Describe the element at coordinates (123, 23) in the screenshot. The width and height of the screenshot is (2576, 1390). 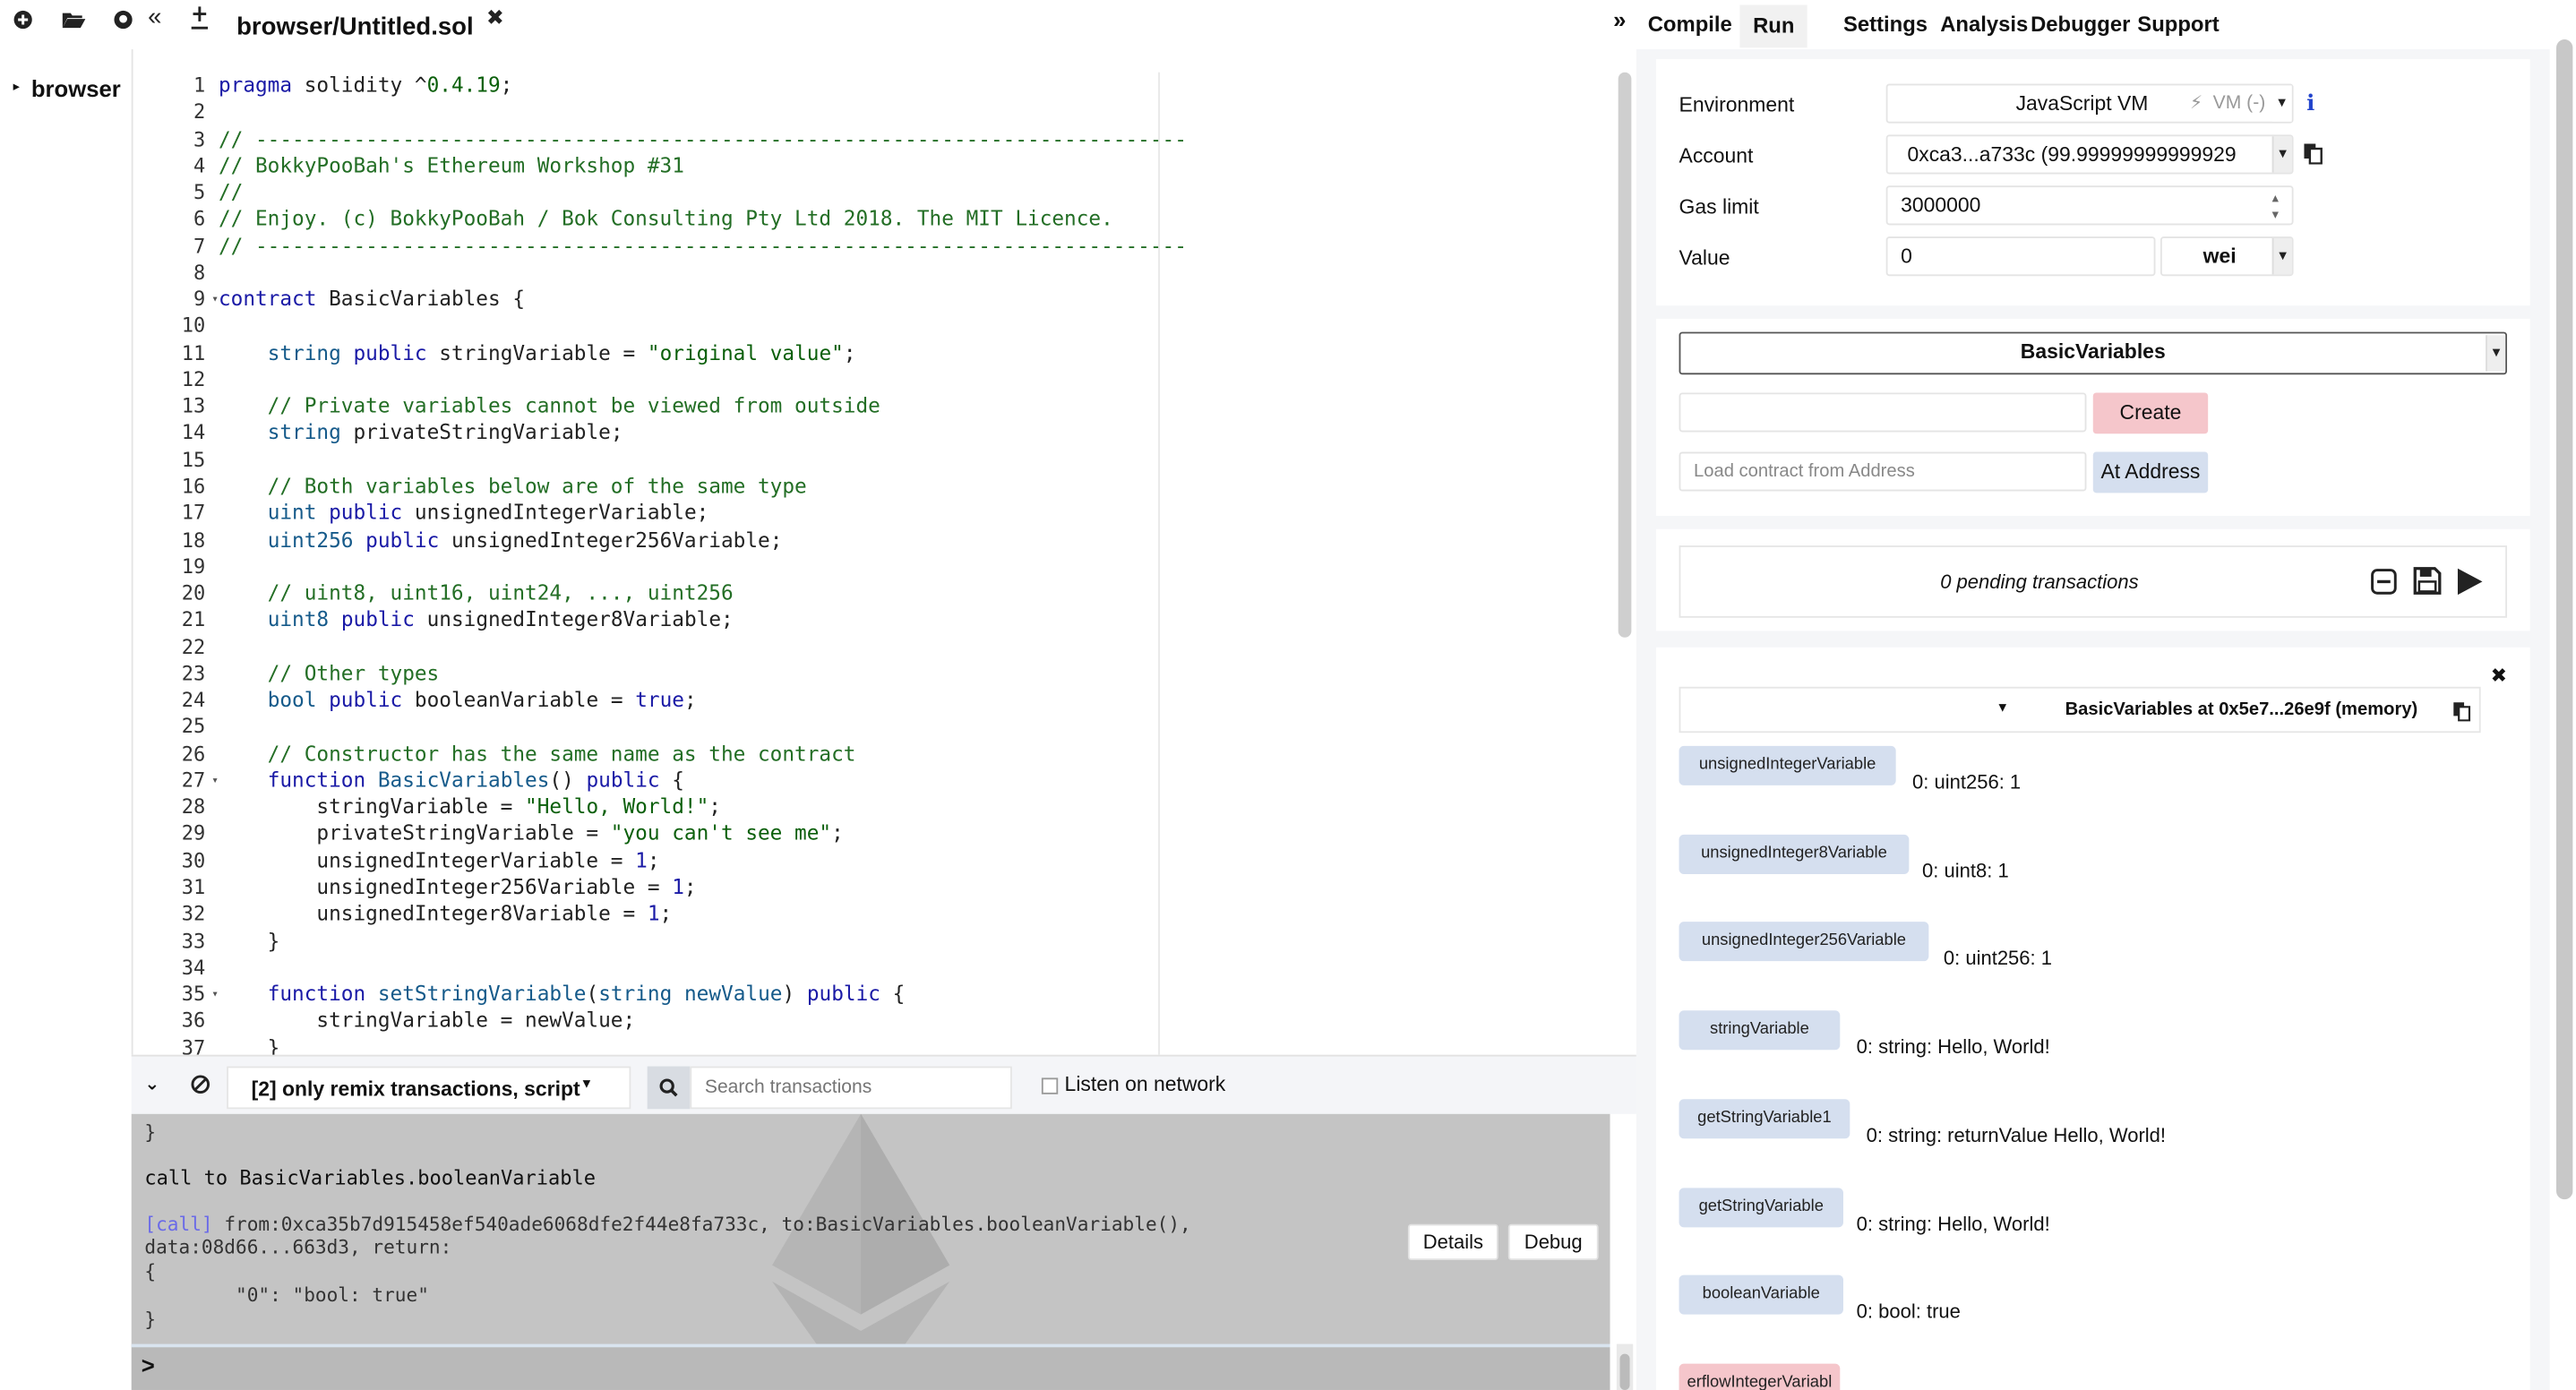
I see `github-icon` at that location.